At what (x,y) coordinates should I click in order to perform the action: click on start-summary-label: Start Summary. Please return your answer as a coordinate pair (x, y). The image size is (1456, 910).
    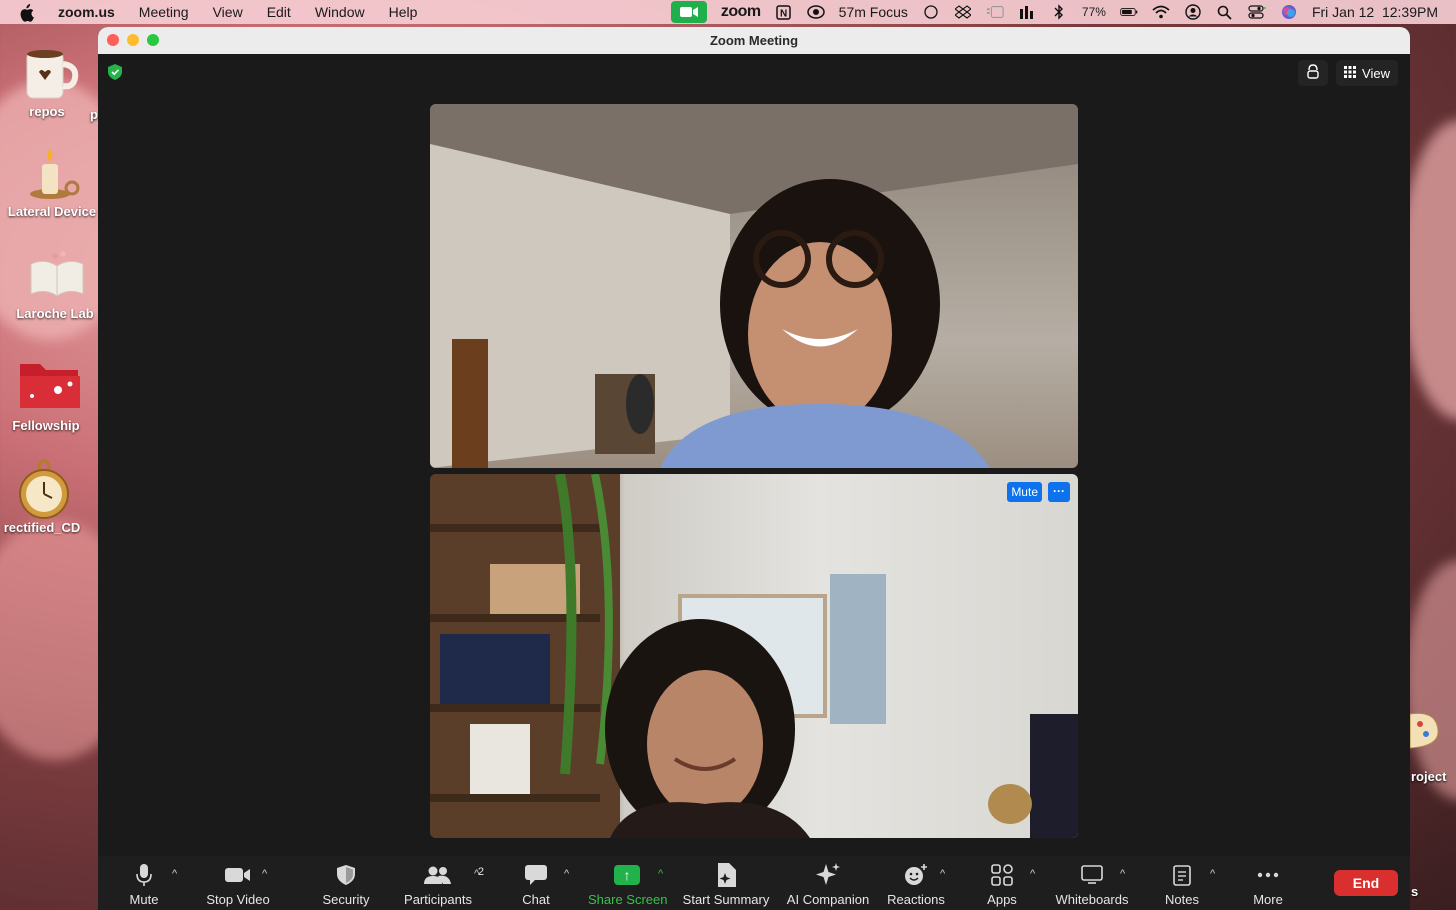
    Looking at the image, I should click on (726, 899).